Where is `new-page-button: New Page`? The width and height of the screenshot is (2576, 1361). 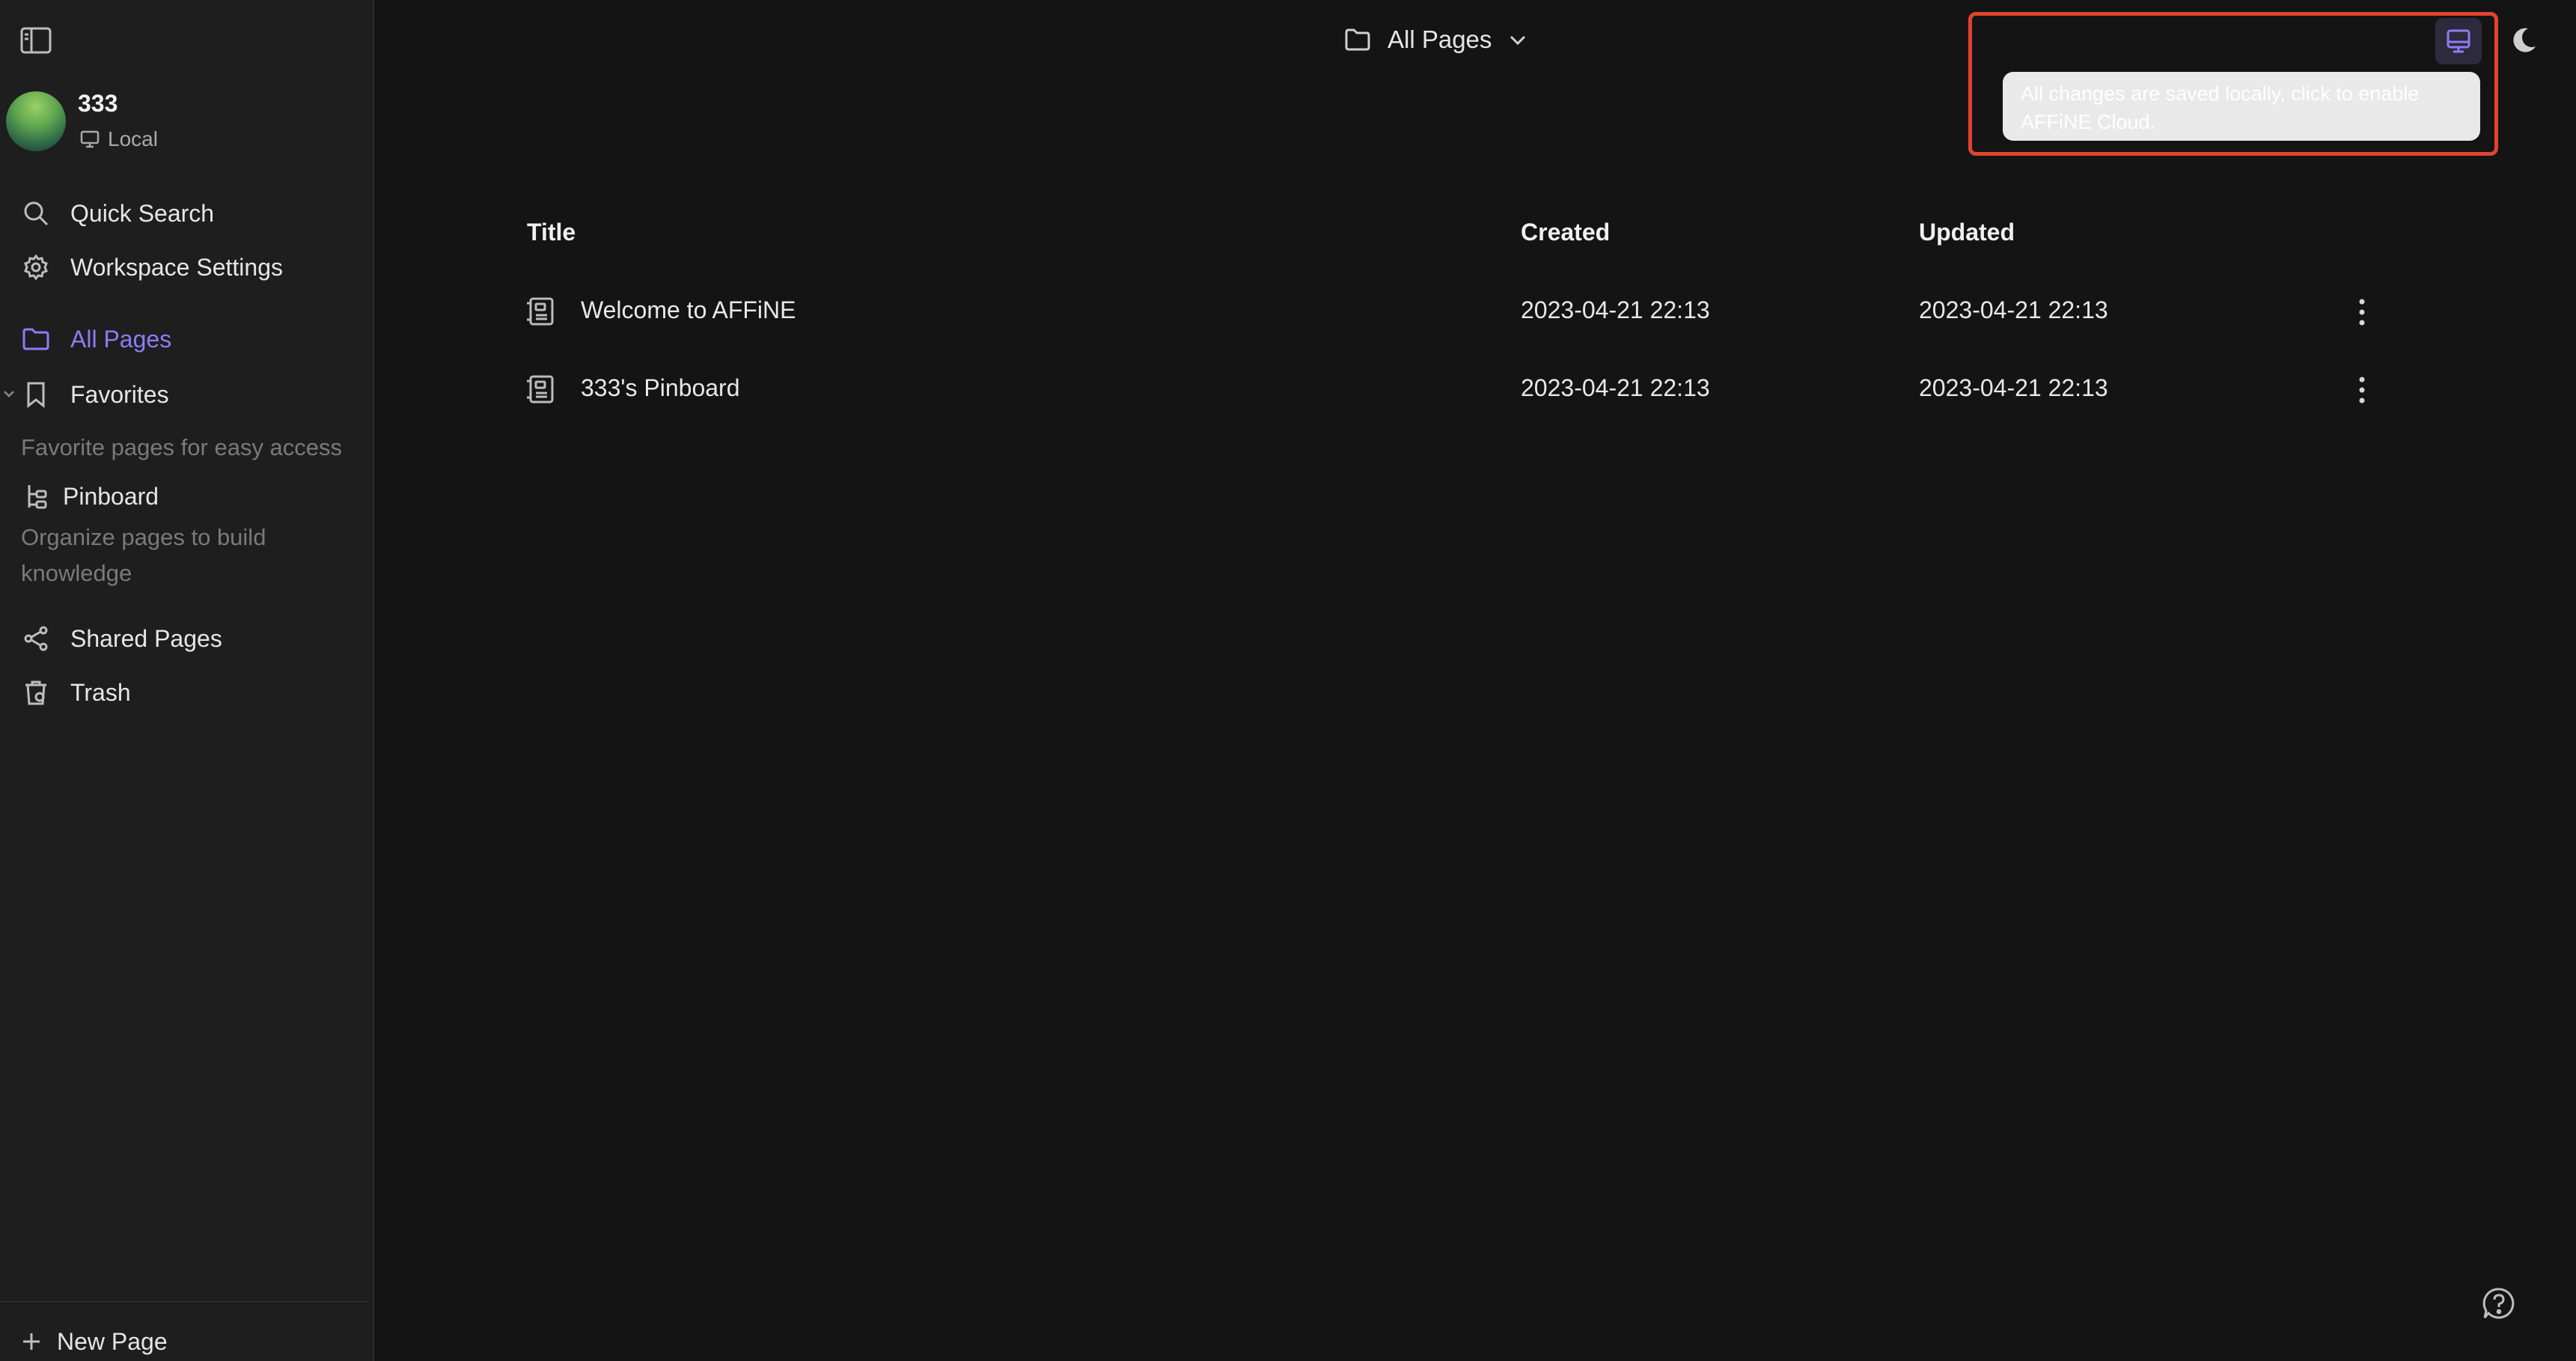 new-page-button: New Page is located at coordinates (94, 1342).